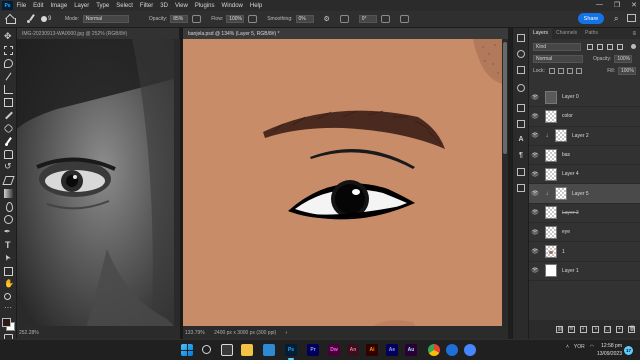 The width and height of the screenshot is (640, 360). I want to click on audition-taskbar-icon: Au, so click(411, 350).